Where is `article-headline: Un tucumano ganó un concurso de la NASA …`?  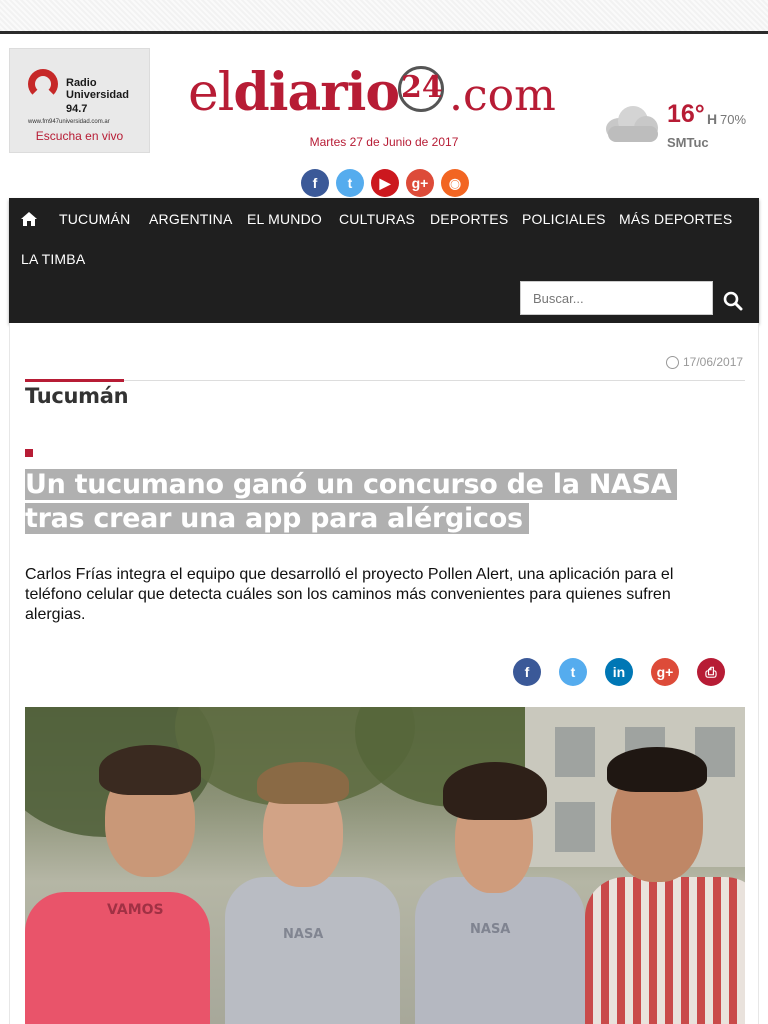
article-headline: Un tucumano ganó un concurso de la NASA … is located at coordinates (375, 502).